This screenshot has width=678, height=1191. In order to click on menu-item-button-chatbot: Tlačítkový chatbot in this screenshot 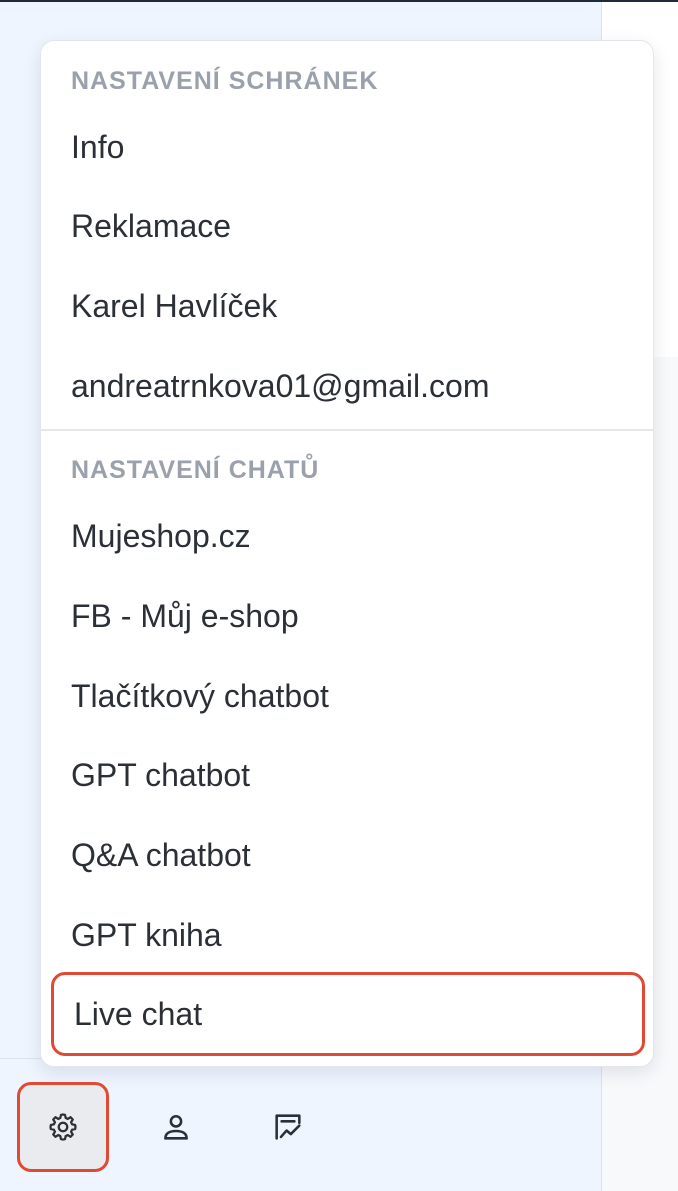, I will do `click(348, 696)`.